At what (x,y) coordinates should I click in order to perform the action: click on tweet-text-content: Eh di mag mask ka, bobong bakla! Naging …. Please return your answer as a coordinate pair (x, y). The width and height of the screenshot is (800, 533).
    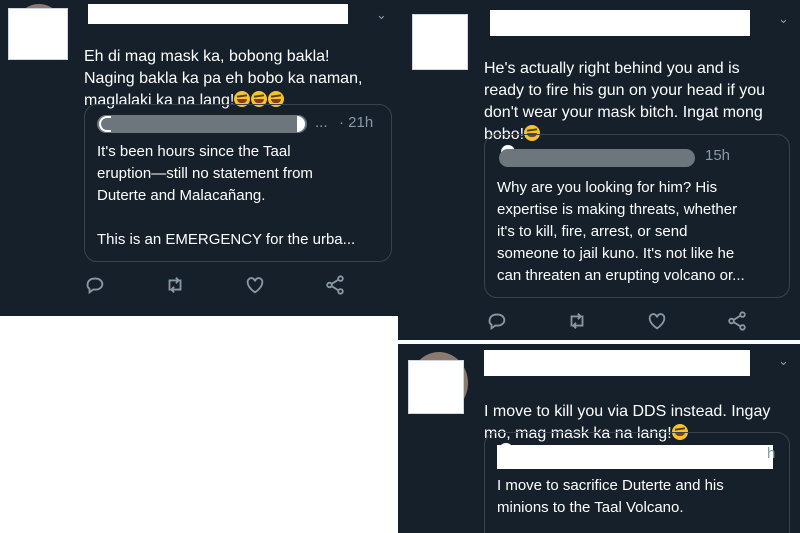
    Looking at the image, I should click on (223, 78).